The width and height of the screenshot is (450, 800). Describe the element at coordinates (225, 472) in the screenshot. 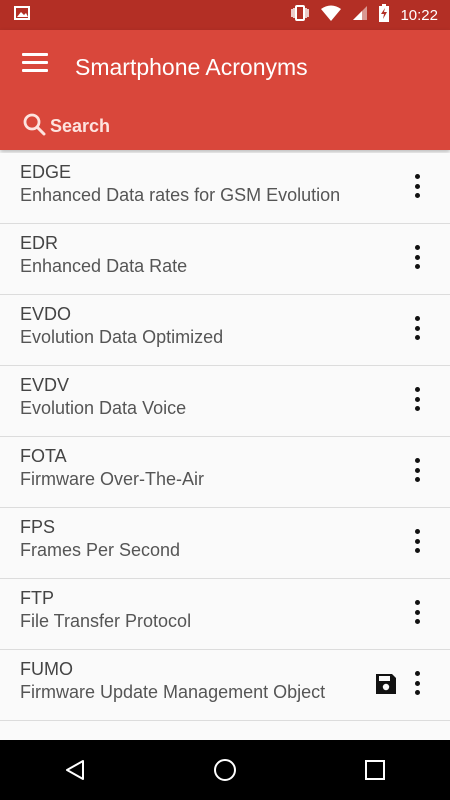

I see `list-item: FOTA Firmware Over-The-Air` at that location.